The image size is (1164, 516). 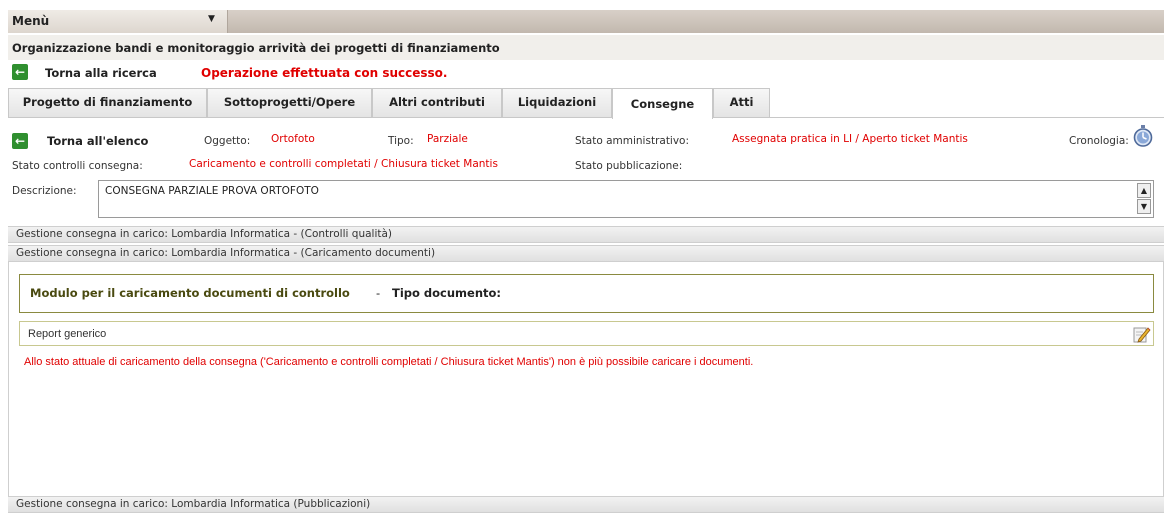 What do you see at coordinates (289, 102) in the screenshot?
I see `tab-sottoprogetti: Sottoprogetti/Opere` at bounding box center [289, 102].